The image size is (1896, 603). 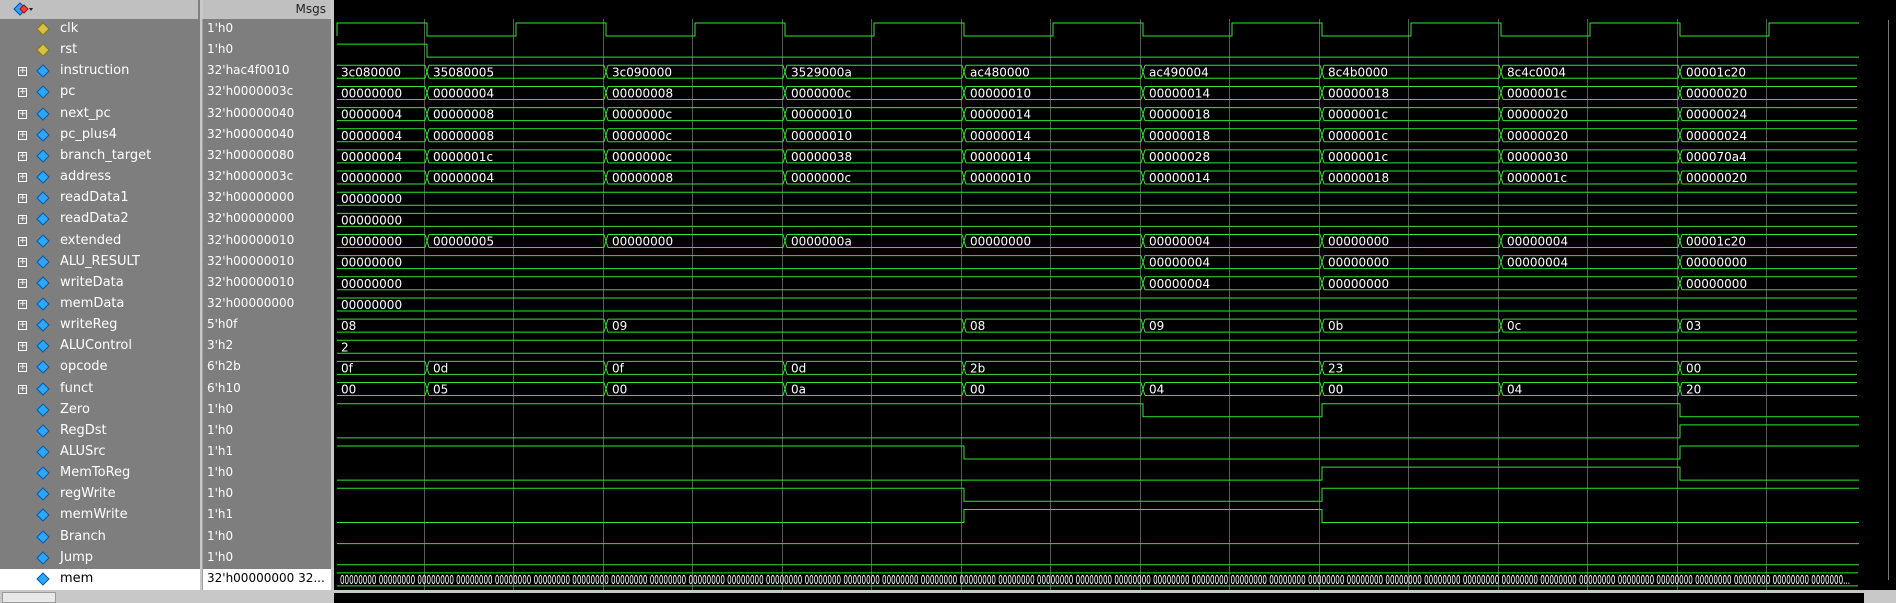 What do you see at coordinates (100, 219) in the screenshot?
I see `signal-row: + readData2` at bounding box center [100, 219].